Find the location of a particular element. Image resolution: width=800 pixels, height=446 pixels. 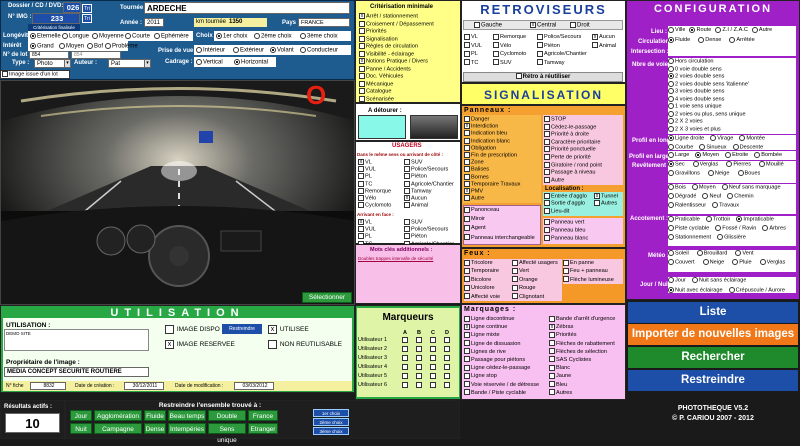

mq_r-sas-cyclistes: SAS Cyclistes is located at coordinates (587, 360).